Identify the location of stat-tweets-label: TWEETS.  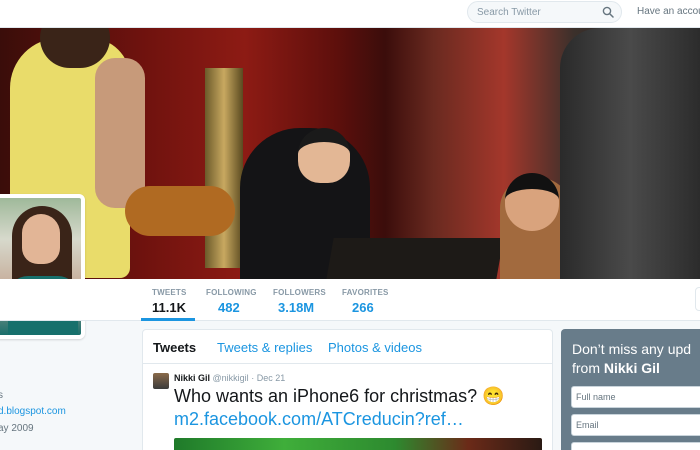
(169, 292).